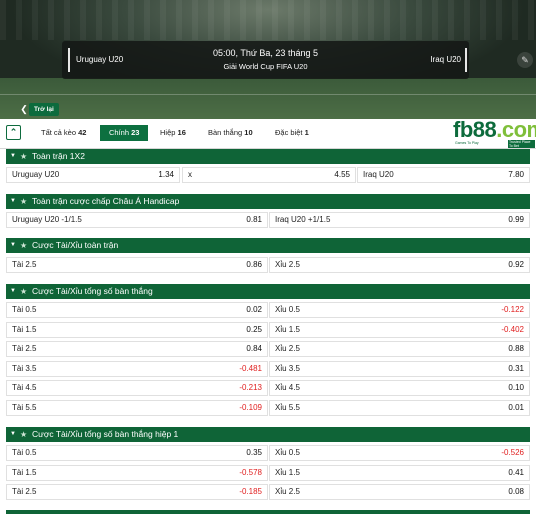  Describe the element at coordinates (475, 129) in the screenshot. I see `logo-text: fb88` at that location.